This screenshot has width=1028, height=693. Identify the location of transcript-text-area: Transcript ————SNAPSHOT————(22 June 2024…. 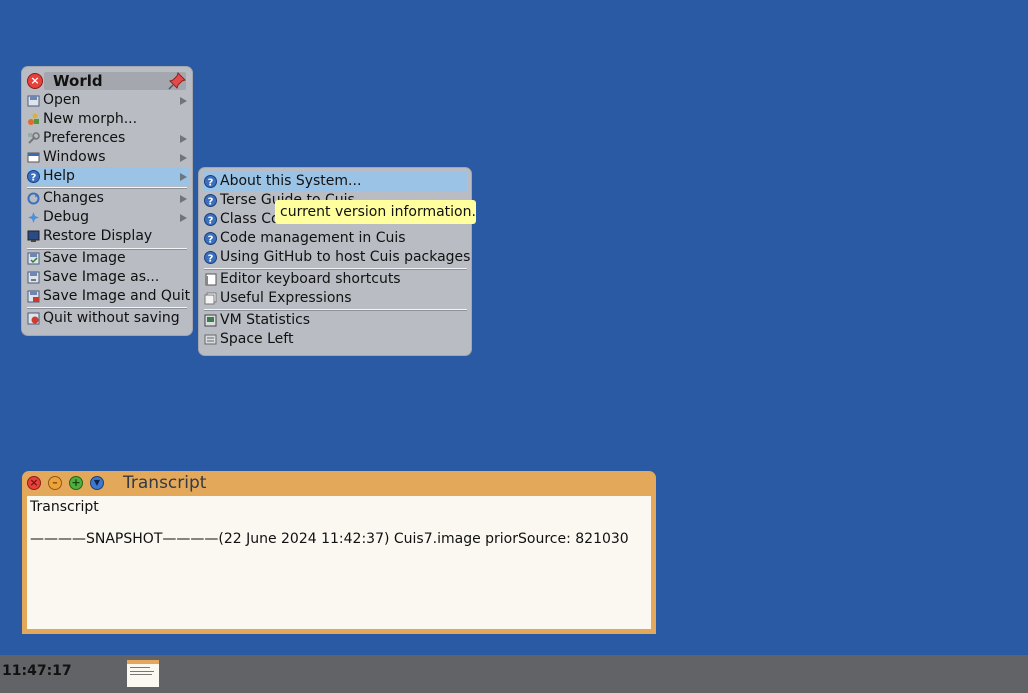
(339, 562).